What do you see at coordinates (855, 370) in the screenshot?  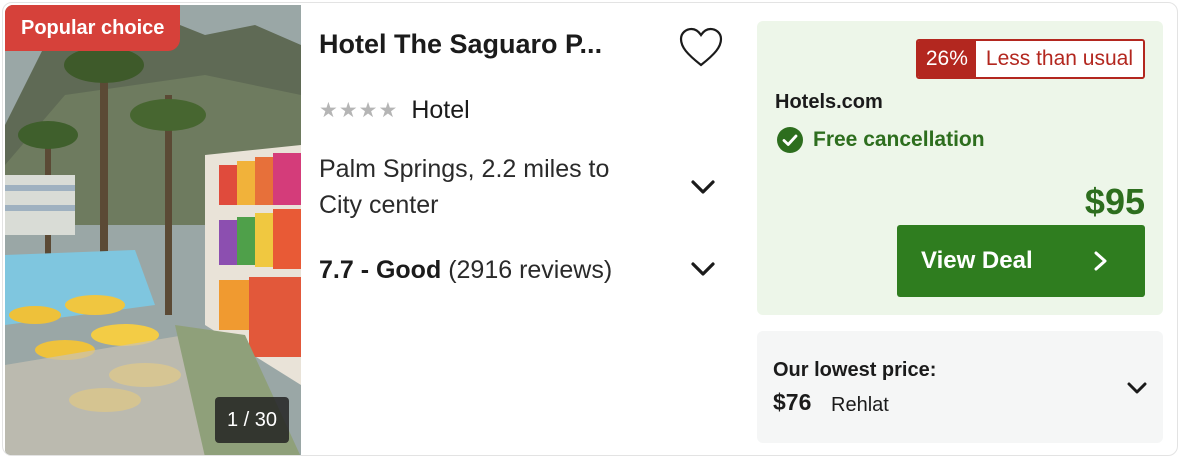 I see `lowest-price-label: Our lowest price:` at bounding box center [855, 370].